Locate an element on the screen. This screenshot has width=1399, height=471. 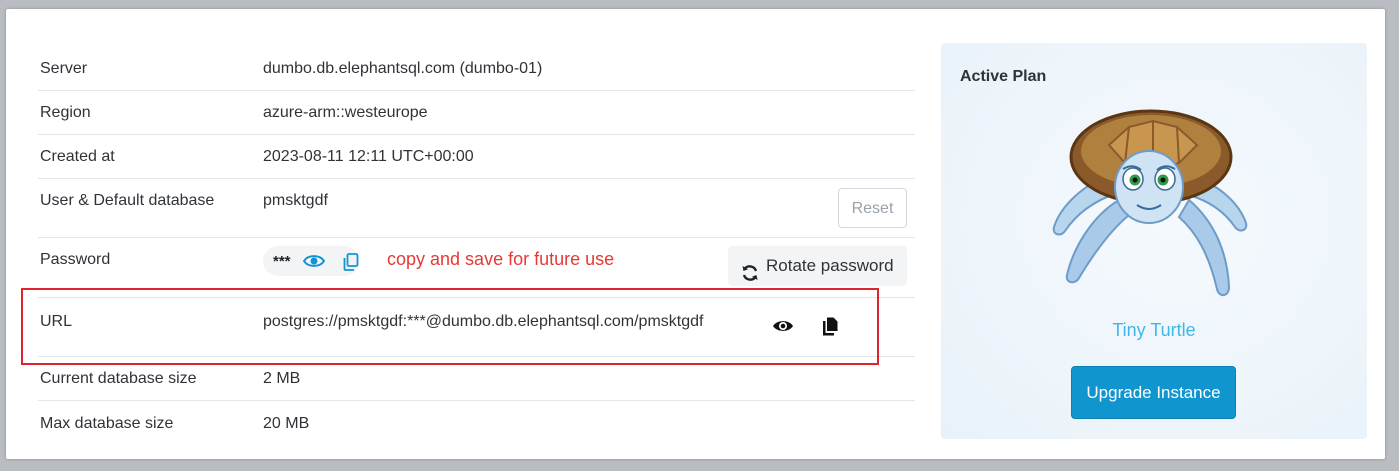
plan-title: Active Plan is located at coordinates (1003, 76).